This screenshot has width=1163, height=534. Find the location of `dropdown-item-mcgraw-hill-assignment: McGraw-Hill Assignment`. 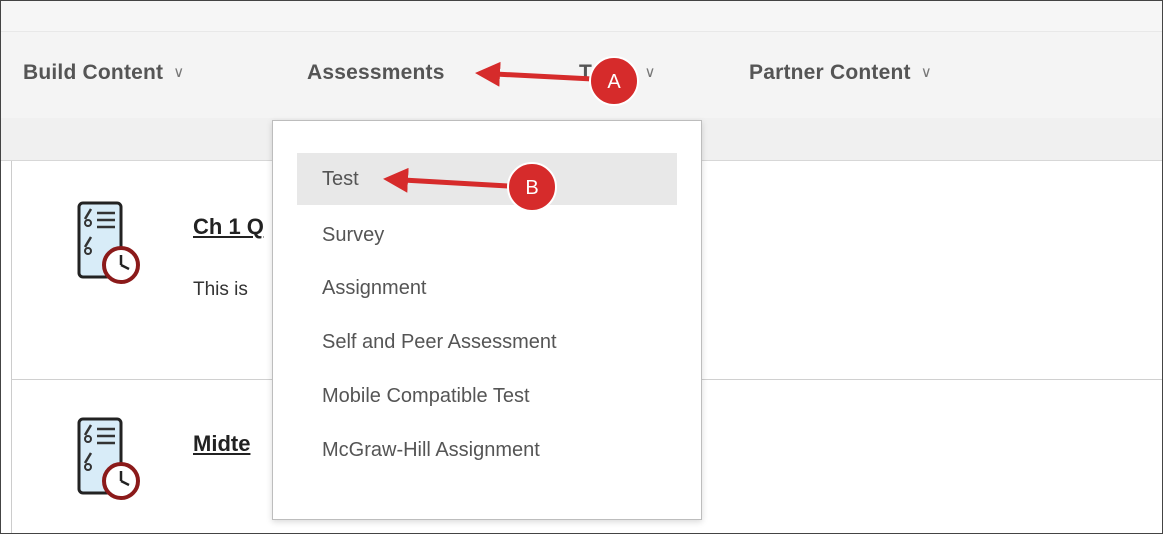

dropdown-item-mcgraw-hill-assignment: McGraw-Hill Assignment is located at coordinates (487, 450).